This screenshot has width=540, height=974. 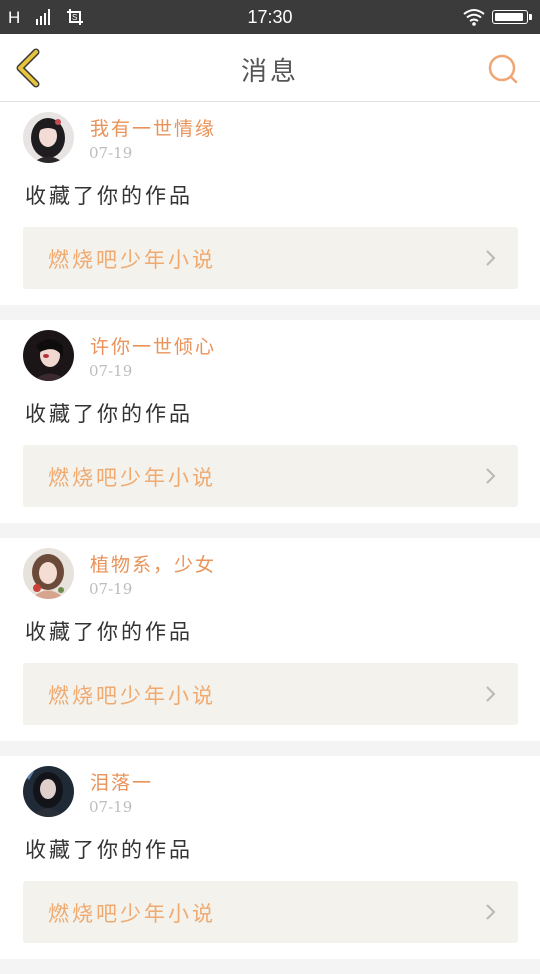 What do you see at coordinates (509, 17) in the screenshot?
I see `battery-level-fill` at bounding box center [509, 17].